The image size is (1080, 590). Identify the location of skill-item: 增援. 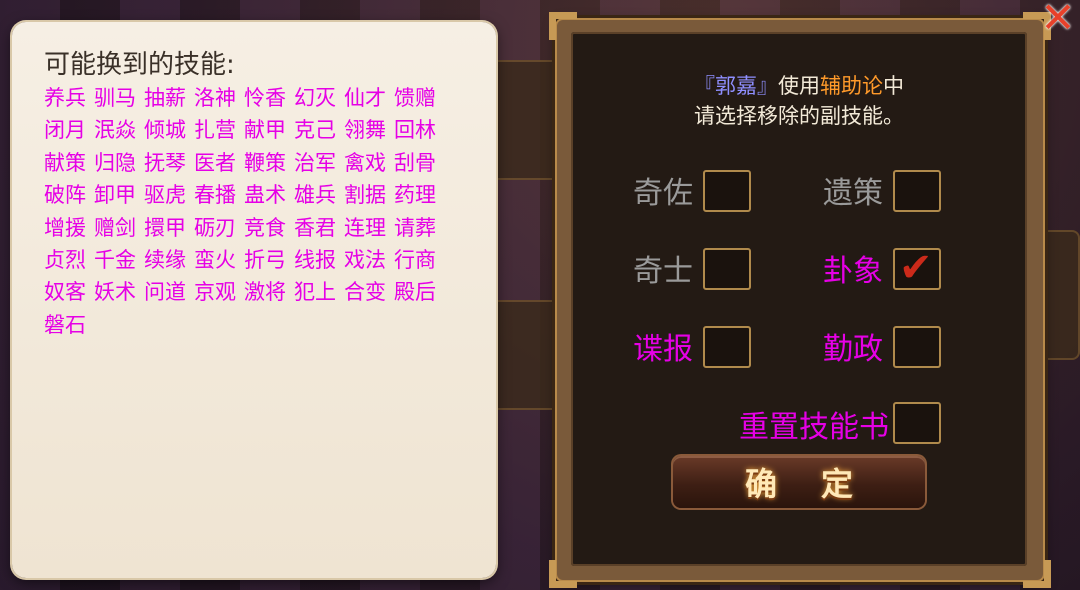
(65, 227).